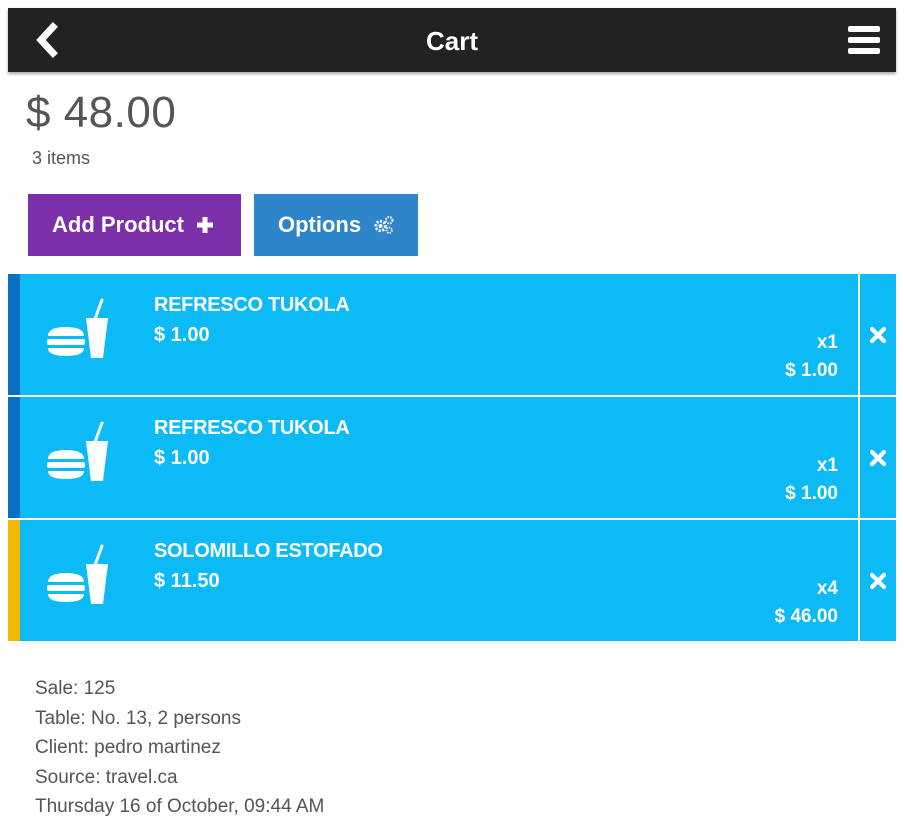  I want to click on cart-total: $ 48.00, so click(101, 112).